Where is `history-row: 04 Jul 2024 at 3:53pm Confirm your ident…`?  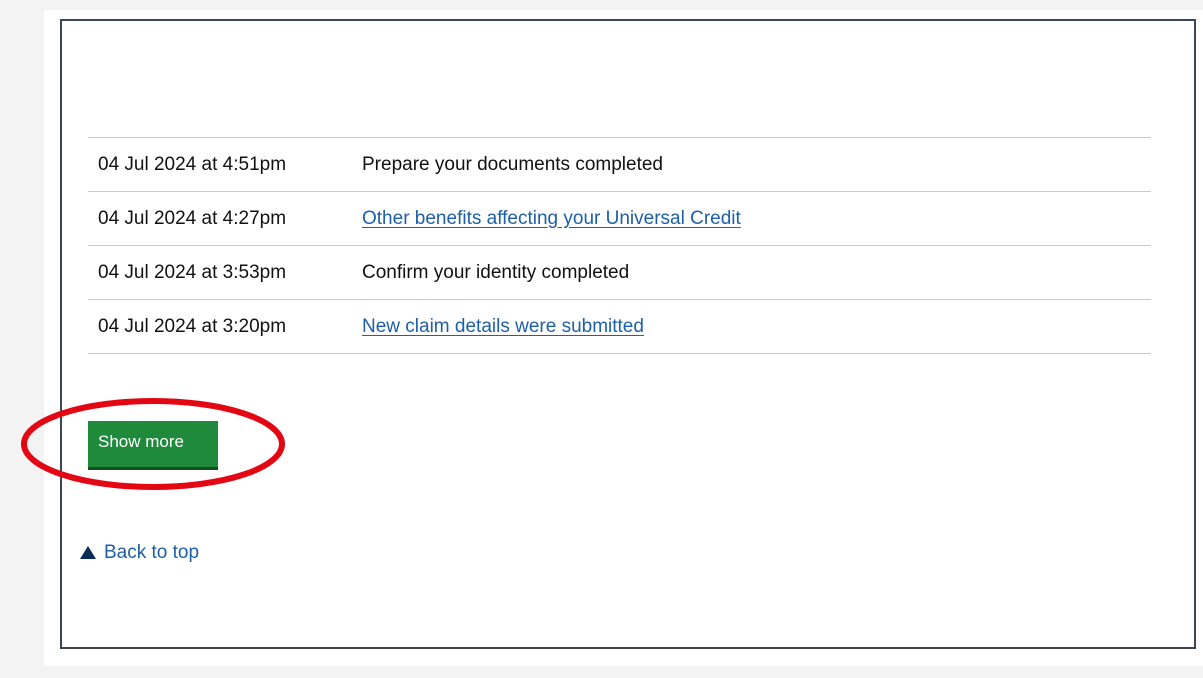
history-row: 04 Jul 2024 at 3:53pm Confirm your ident… is located at coordinates (619, 273).